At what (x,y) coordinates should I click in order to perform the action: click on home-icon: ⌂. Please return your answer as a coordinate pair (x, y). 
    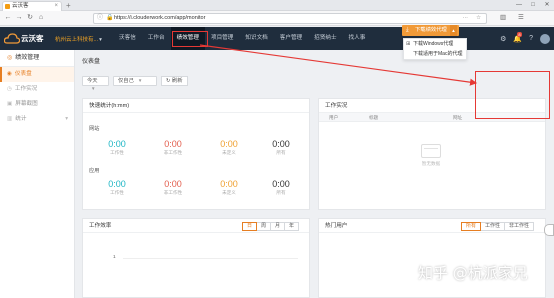
    Looking at the image, I should click on (41, 18).